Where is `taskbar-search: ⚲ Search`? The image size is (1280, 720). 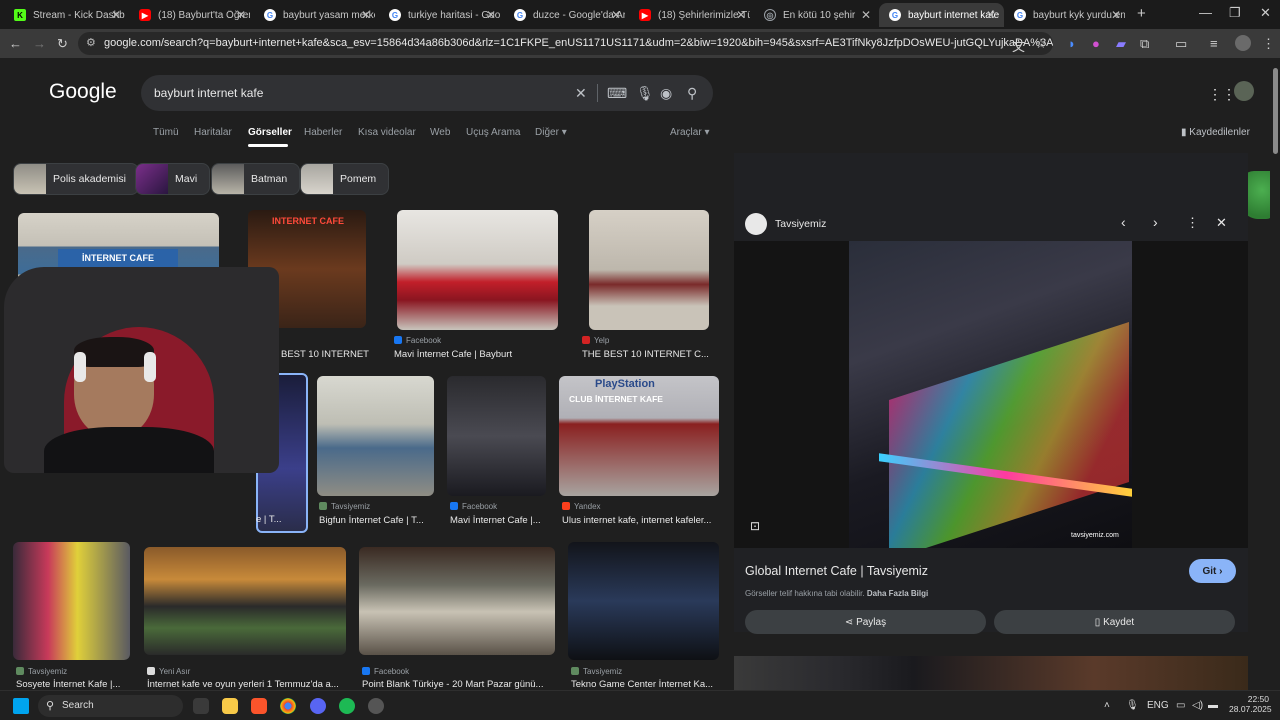
taskbar-search: ⚲ Search is located at coordinates (110, 706).